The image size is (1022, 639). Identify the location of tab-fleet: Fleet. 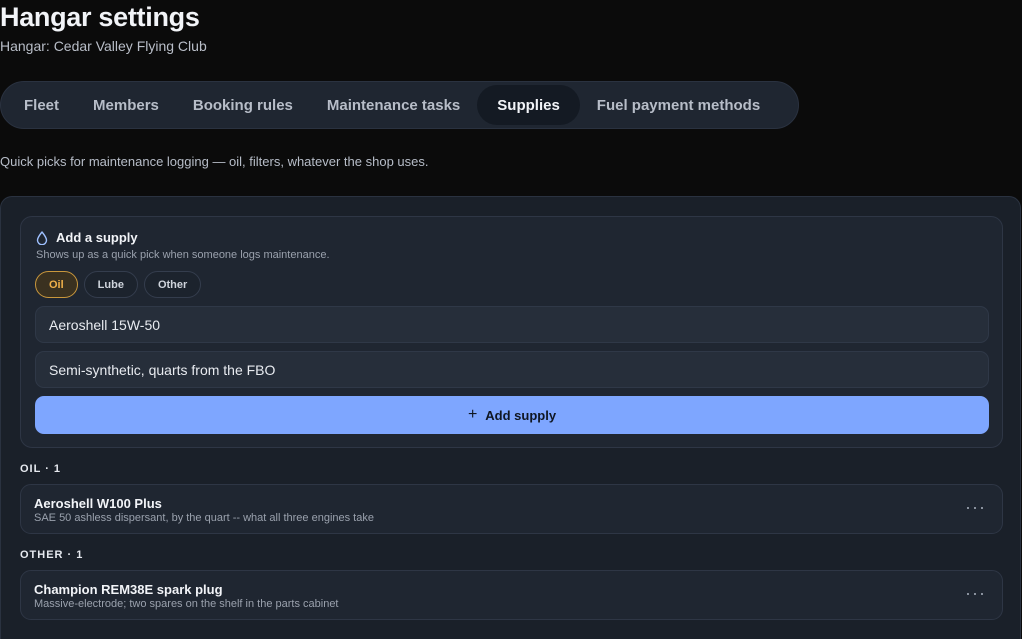
(41, 105).